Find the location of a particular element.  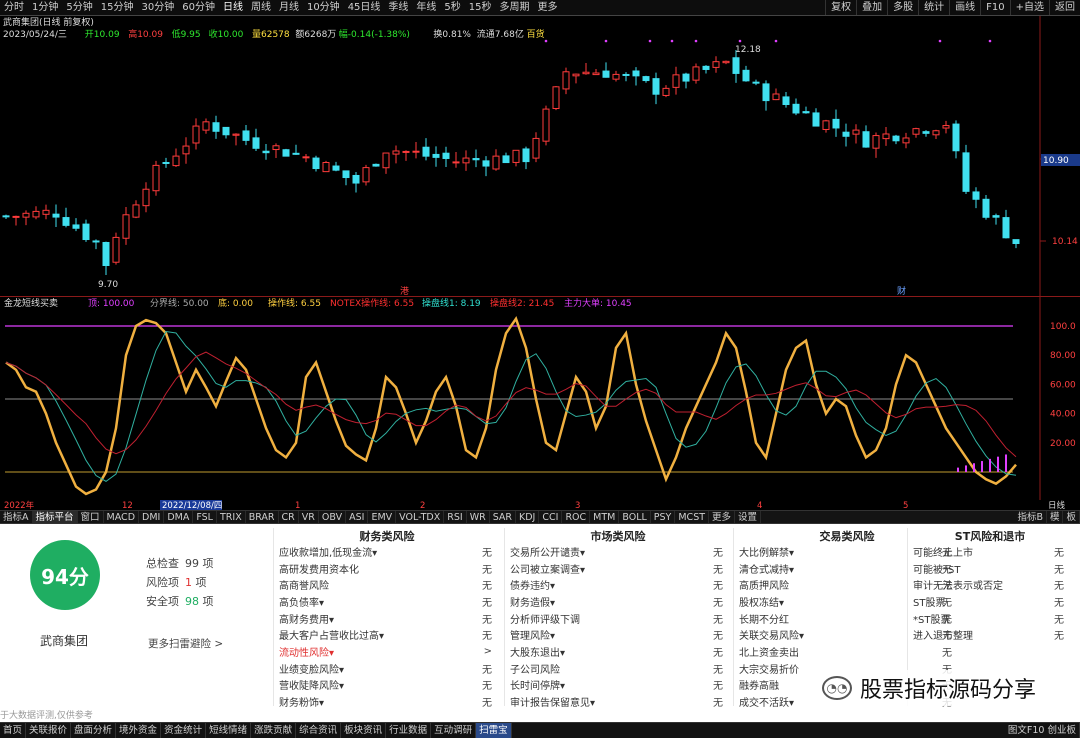

bottom-tab-8: 板块资讯 is located at coordinates (364, 730).